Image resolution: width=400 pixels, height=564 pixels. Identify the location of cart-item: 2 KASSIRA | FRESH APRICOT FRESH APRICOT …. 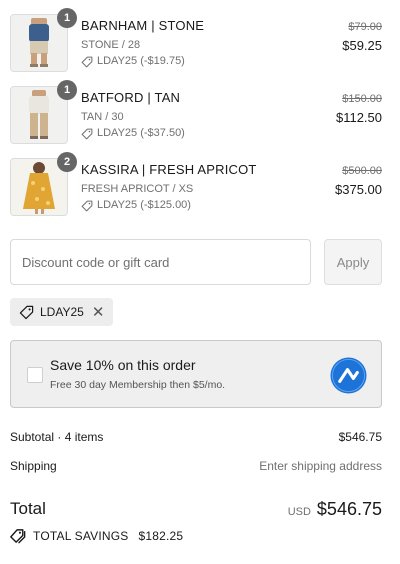
(196, 184).